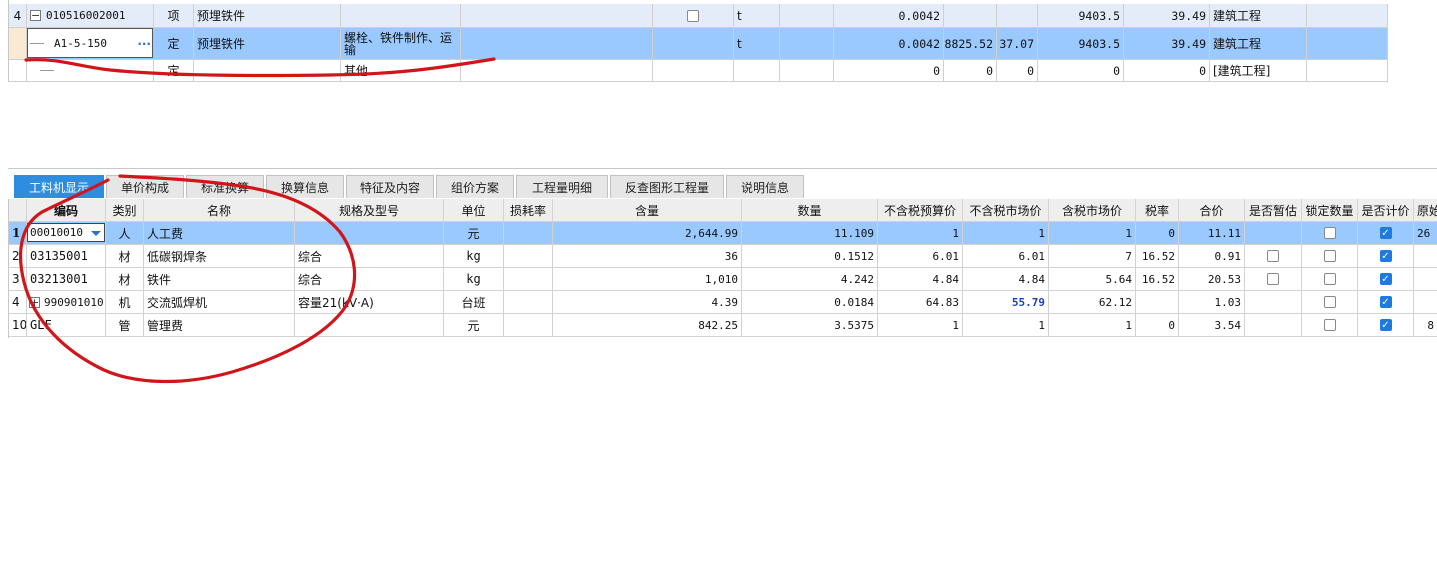  Describe the element at coordinates (1092, 210) in the screenshot. I see `header-tax-market-price: 含税市场价` at that location.